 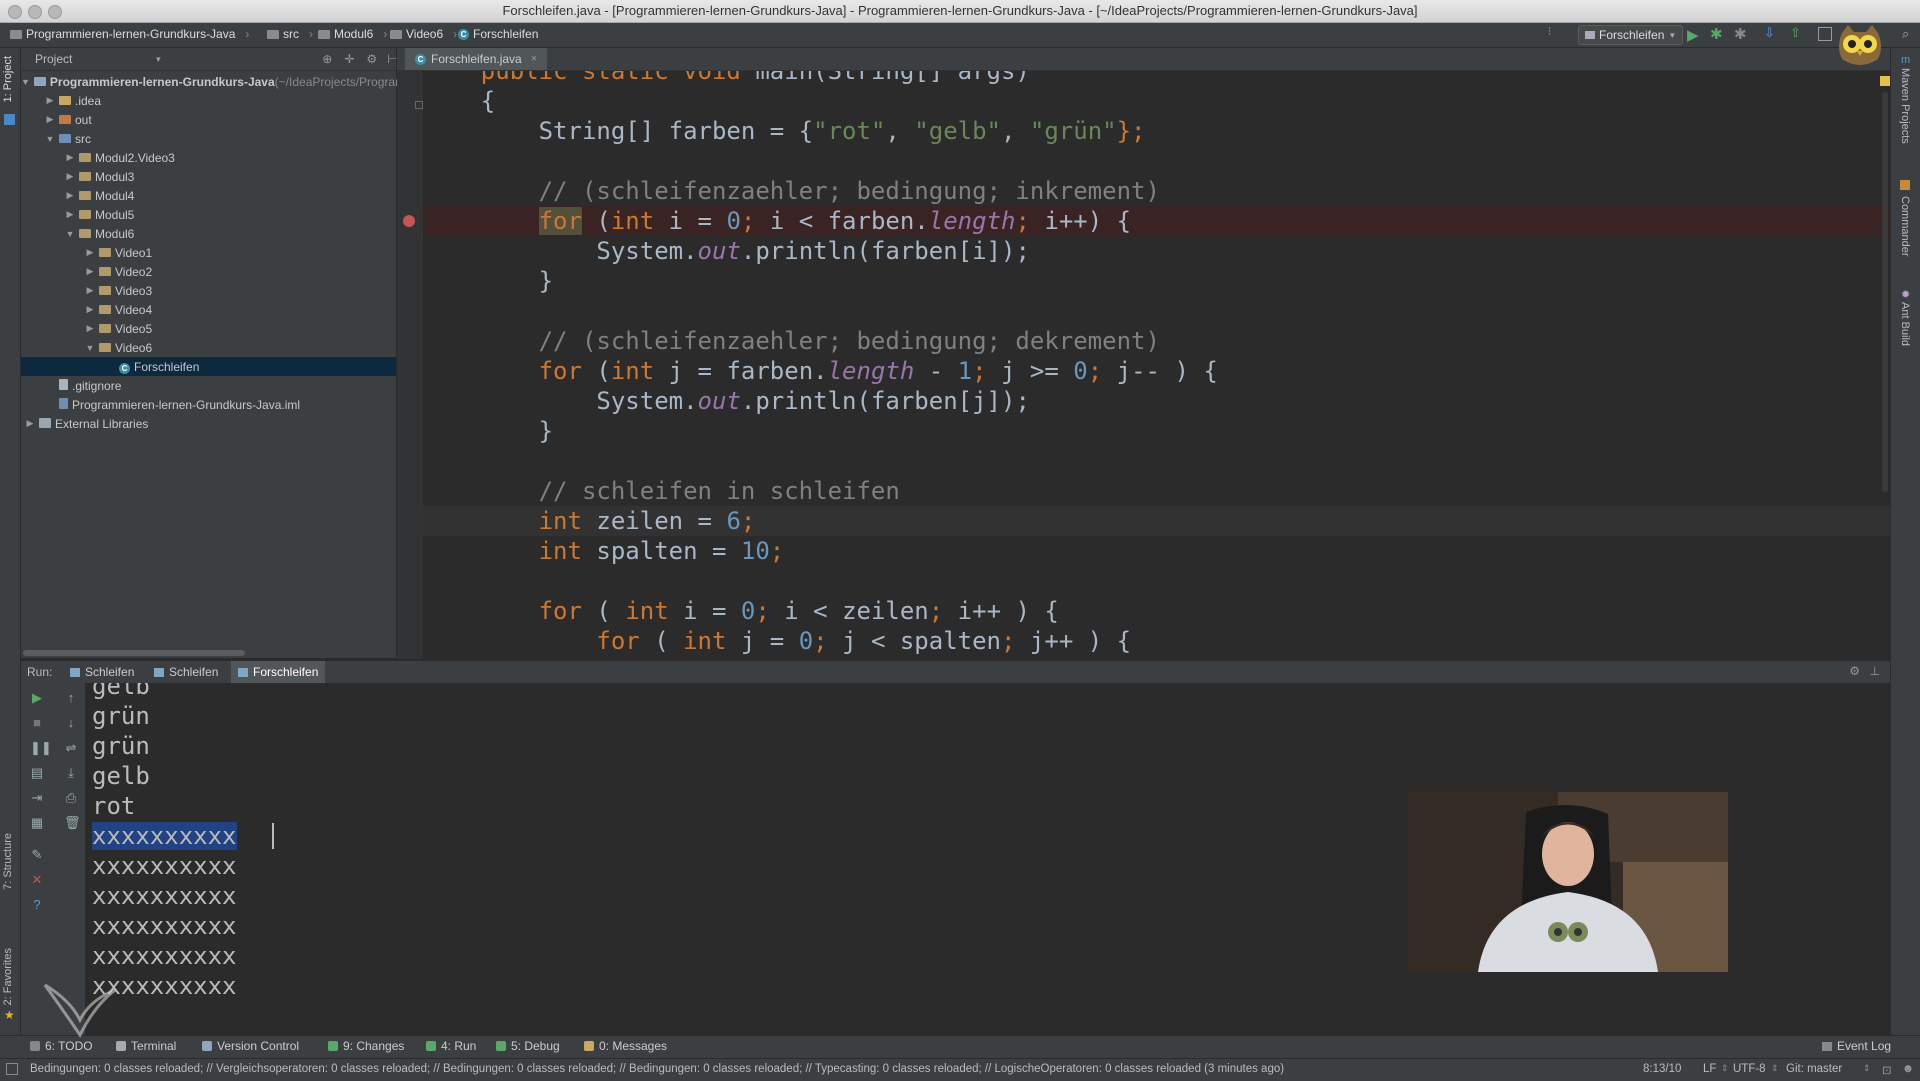 I want to click on line-separator: LF, so click(x=1709, y=1069).